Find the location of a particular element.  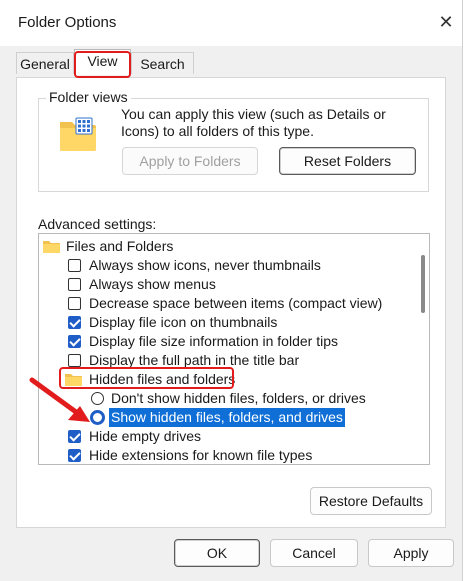

advanced-settings-label: Advanced settings: is located at coordinates (97, 224).